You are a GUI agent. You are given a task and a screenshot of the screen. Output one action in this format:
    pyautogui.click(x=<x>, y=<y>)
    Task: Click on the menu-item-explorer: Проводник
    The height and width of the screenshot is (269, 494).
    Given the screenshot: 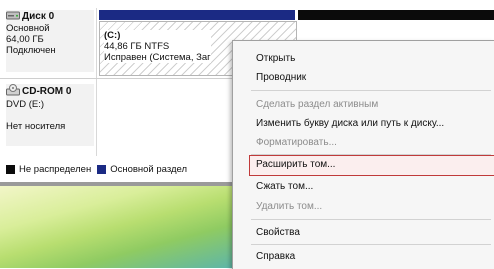 What is the action you would take?
    pyautogui.click(x=281, y=77)
    